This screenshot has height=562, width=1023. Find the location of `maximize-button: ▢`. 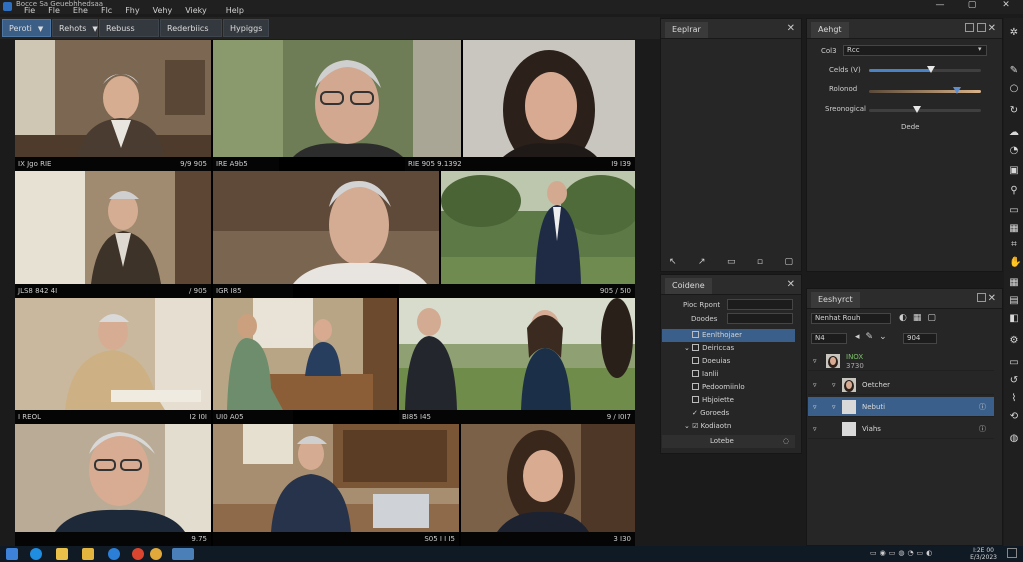

maximize-button: ▢ is located at coordinates (972, 6).